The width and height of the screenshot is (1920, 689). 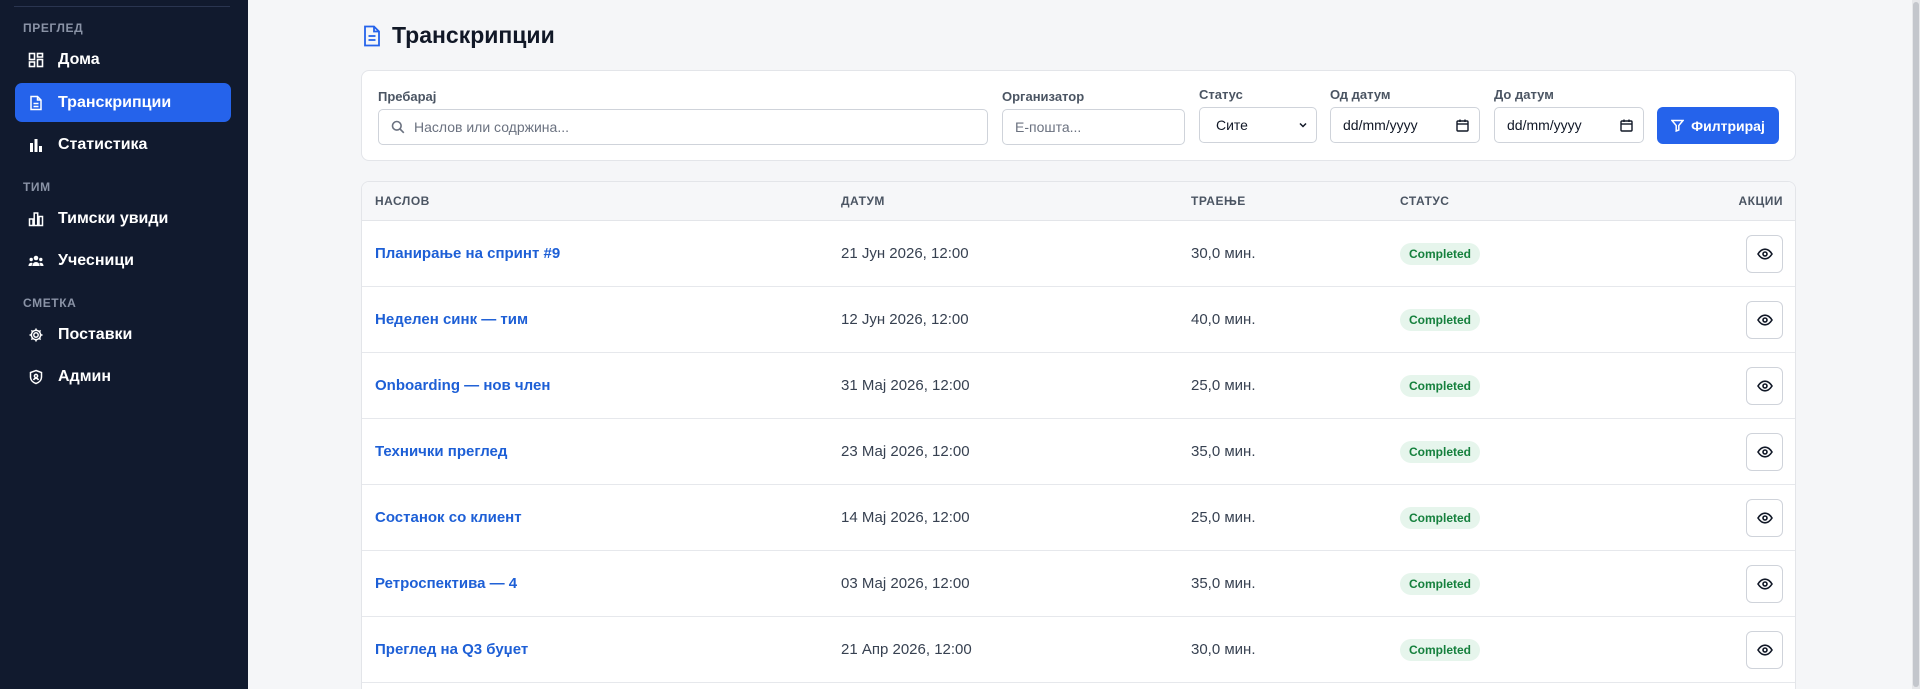 I want to click on sidebar-item-team-insights: Тимски увиди, so click(x=123, y=218).